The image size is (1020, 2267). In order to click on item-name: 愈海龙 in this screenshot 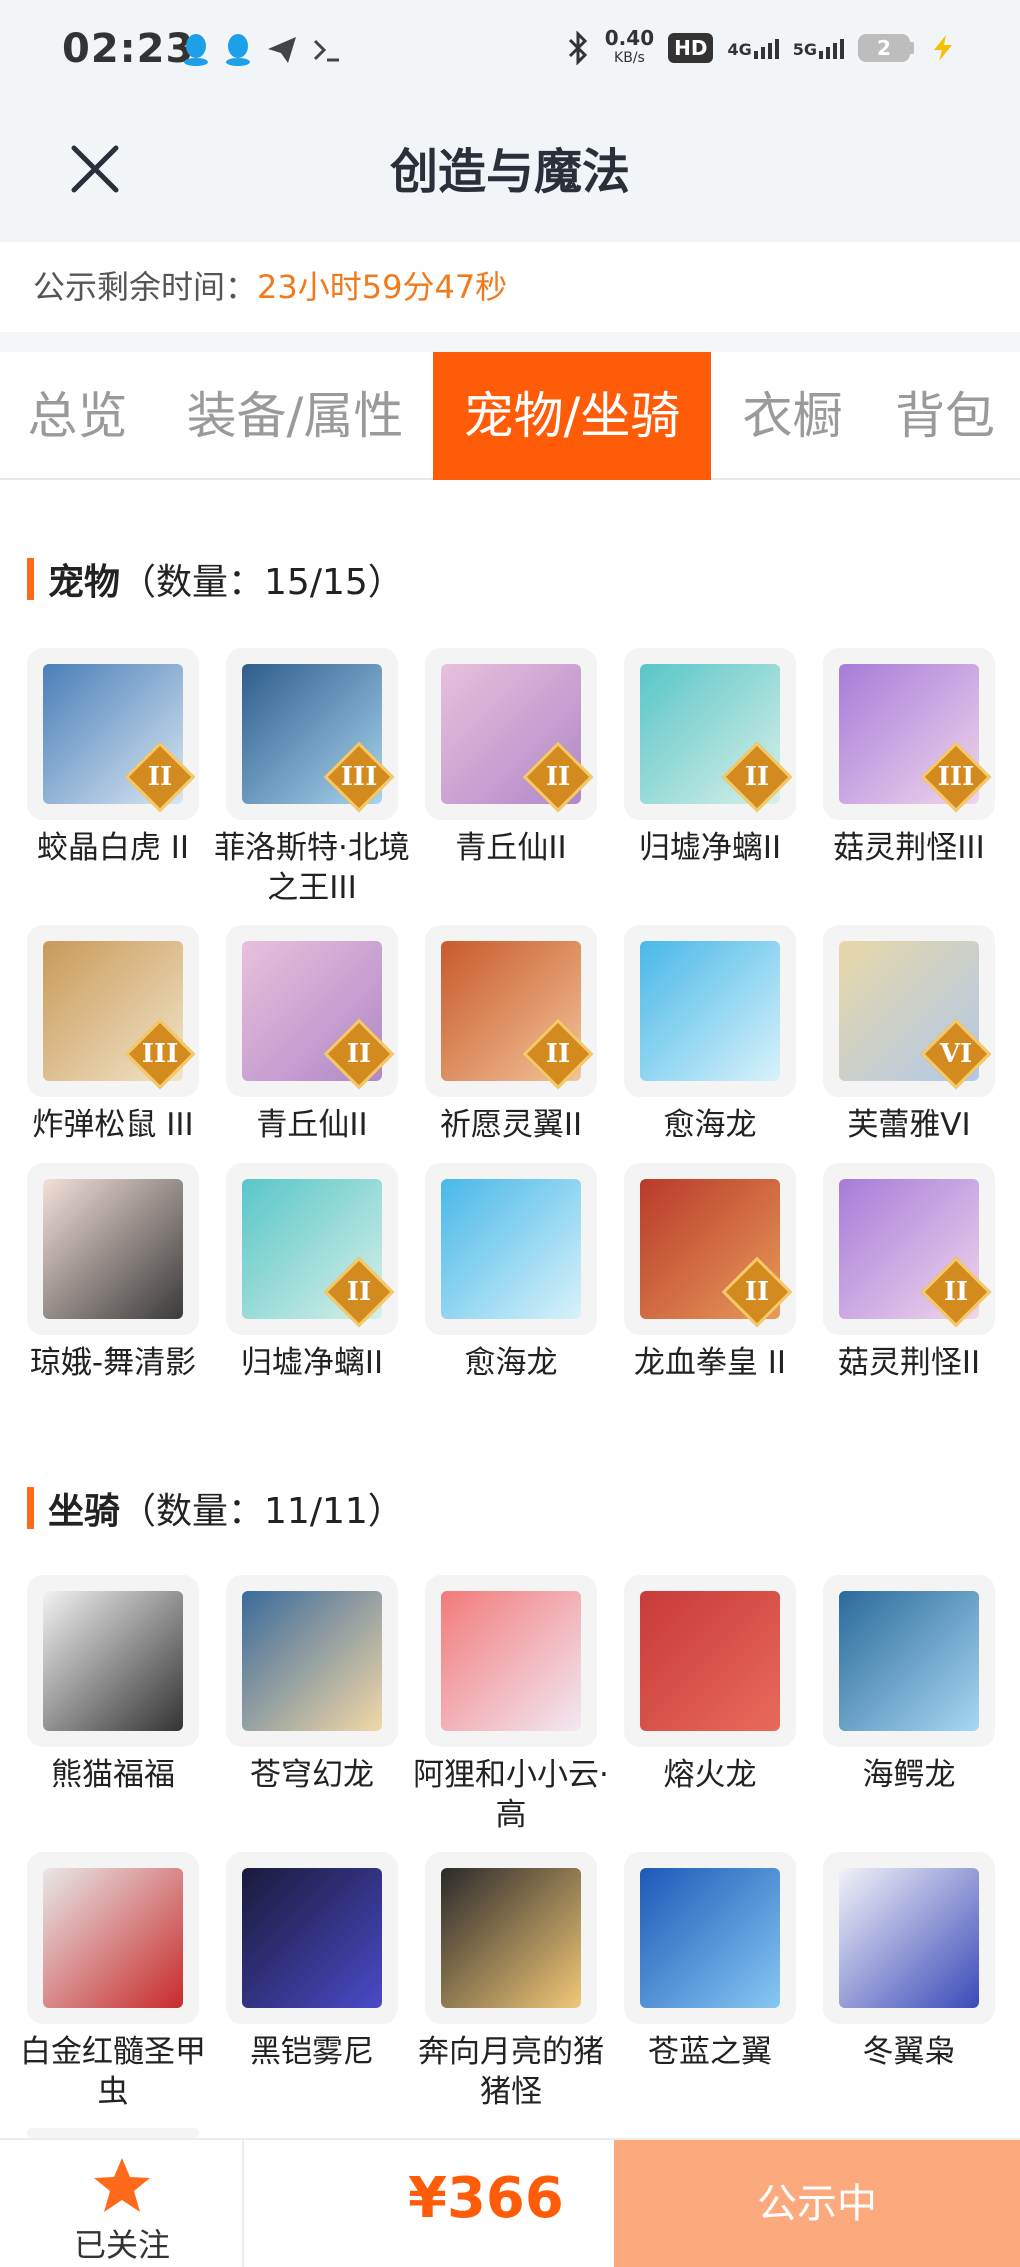, I will do `click(710, 1125)`.